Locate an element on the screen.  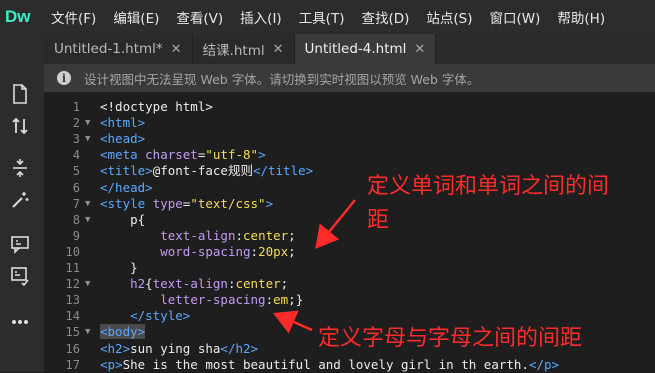
expand-icon is located at coordinates (20, 168).